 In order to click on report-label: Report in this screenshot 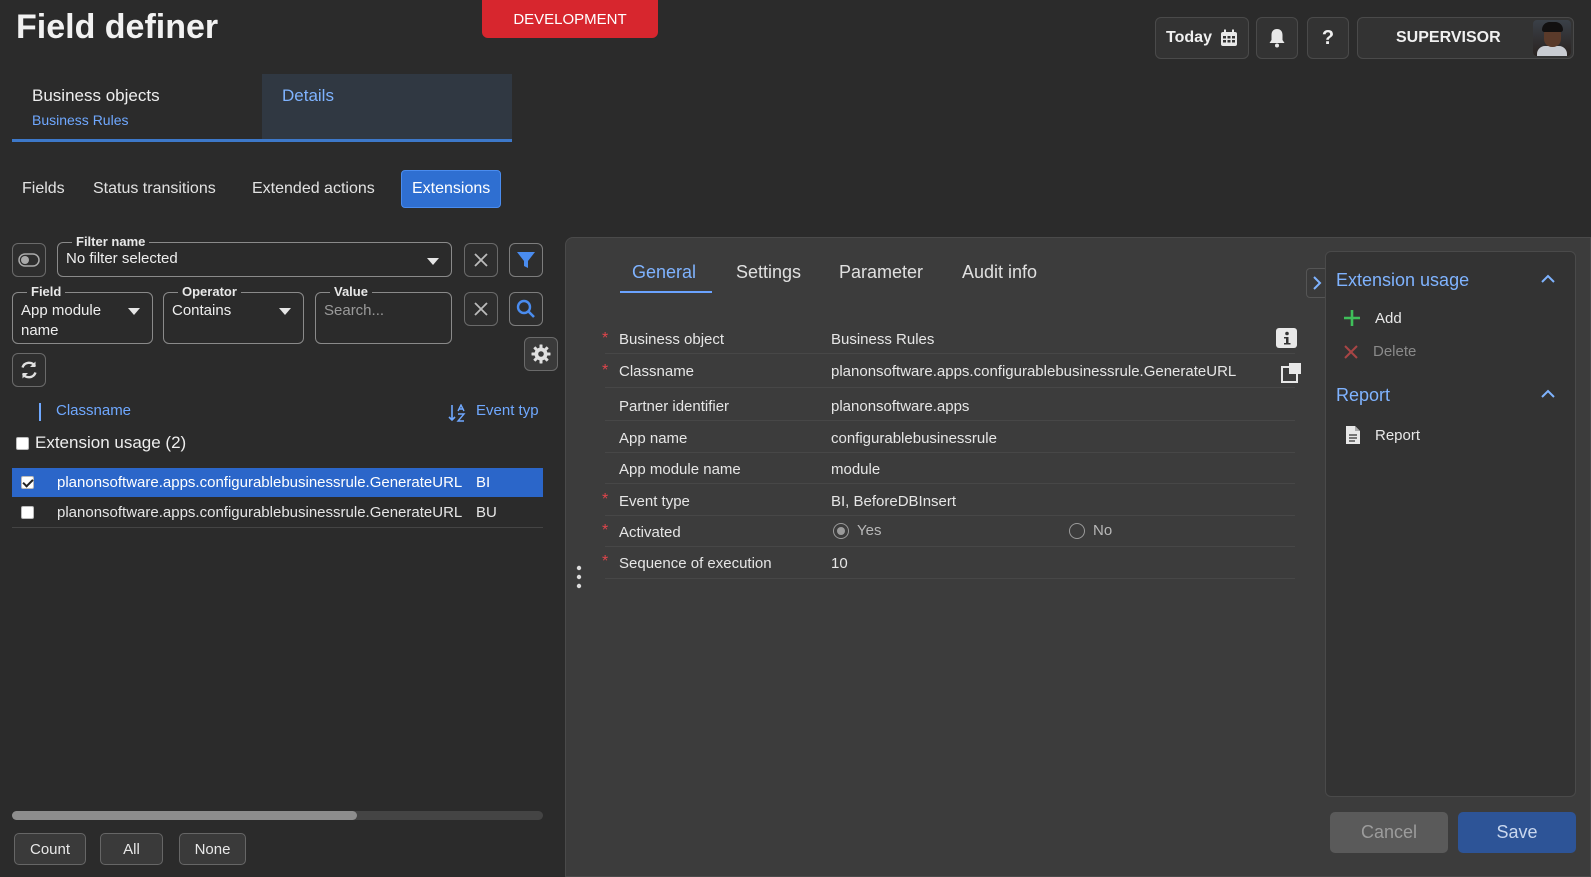, I will do `click(1398, 435)`.